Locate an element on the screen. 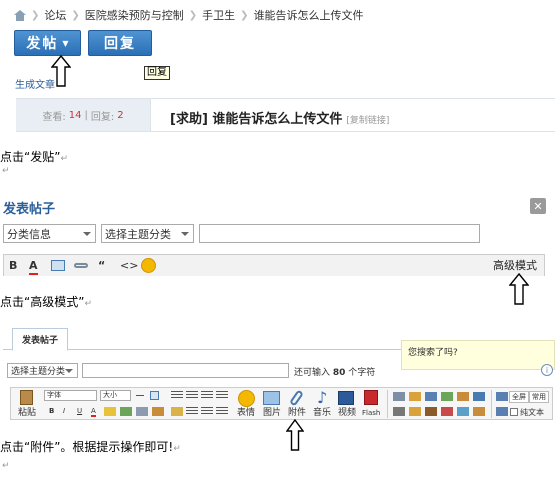  char-limit: 还可输入 80 个字符 is located at coordinates (334, 371).